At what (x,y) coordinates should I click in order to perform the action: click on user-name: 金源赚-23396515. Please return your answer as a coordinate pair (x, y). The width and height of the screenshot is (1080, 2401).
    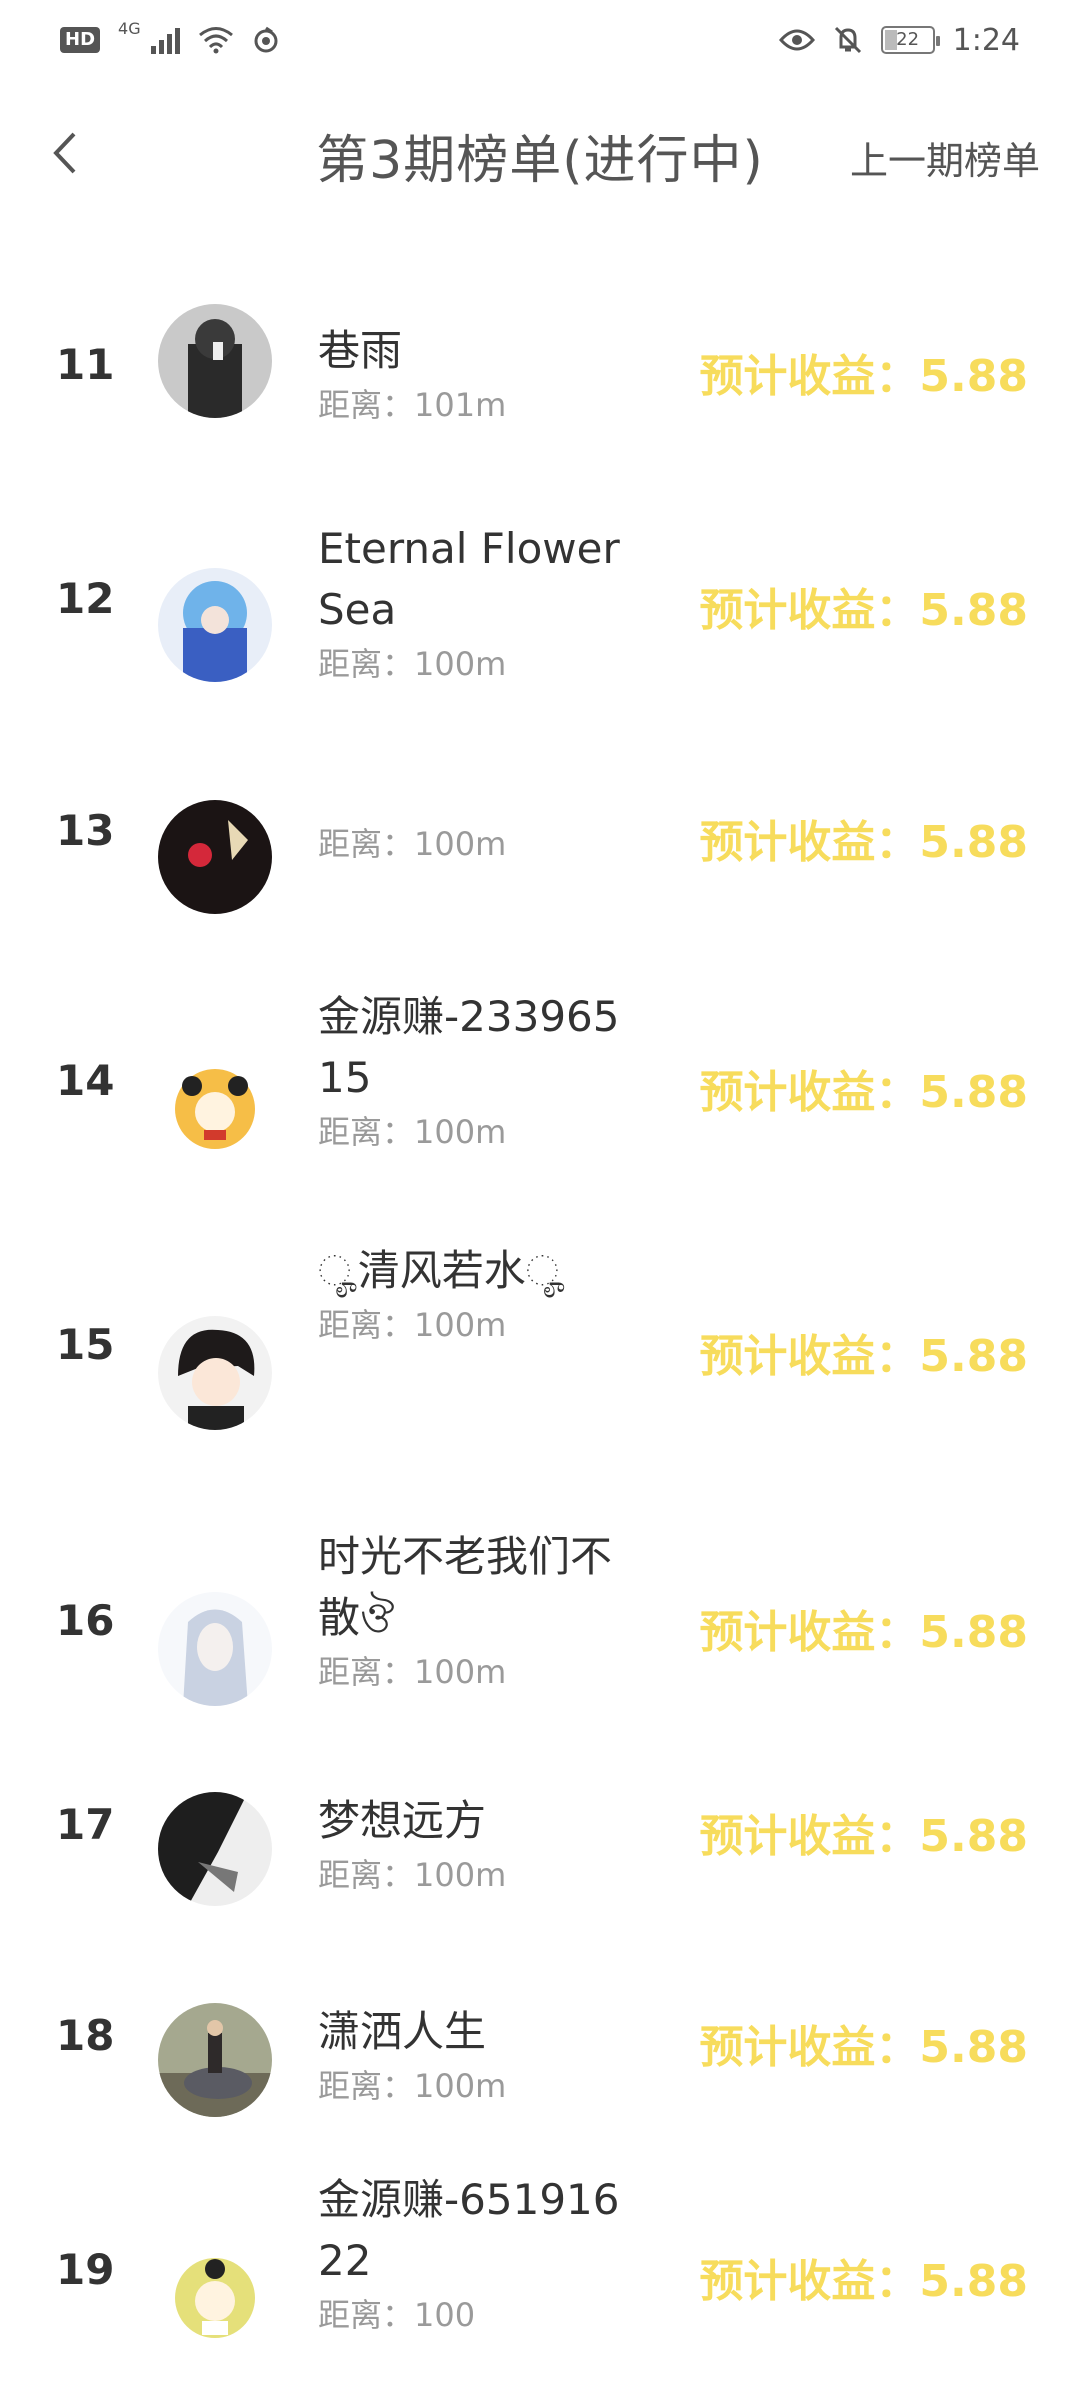
    Looking at the image, I should click on (469, 1047).